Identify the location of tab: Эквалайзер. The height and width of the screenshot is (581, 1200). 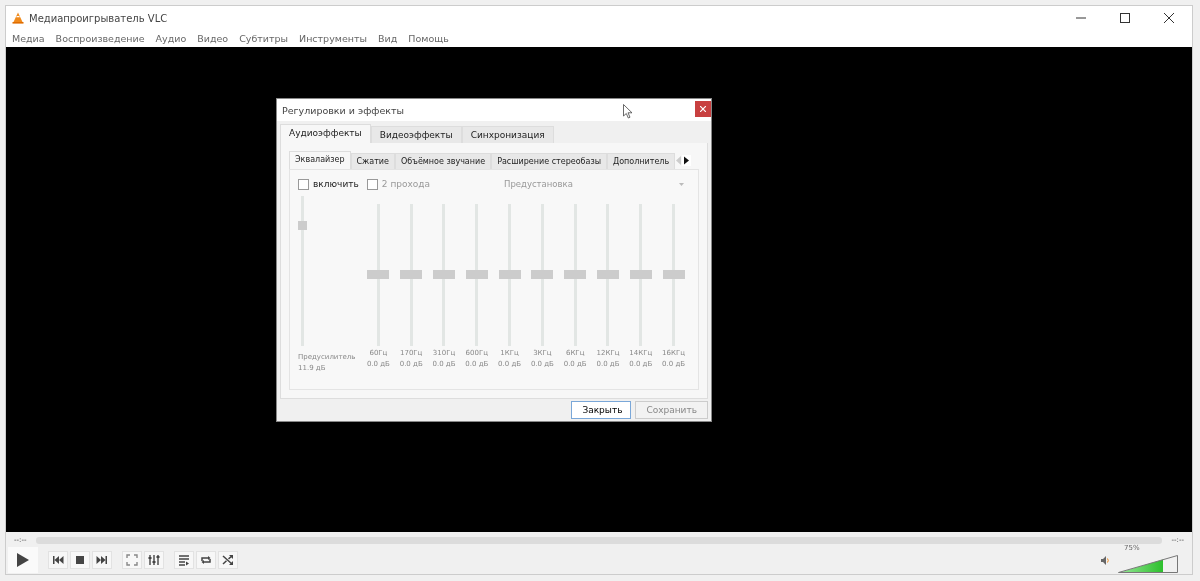
(320, 160).